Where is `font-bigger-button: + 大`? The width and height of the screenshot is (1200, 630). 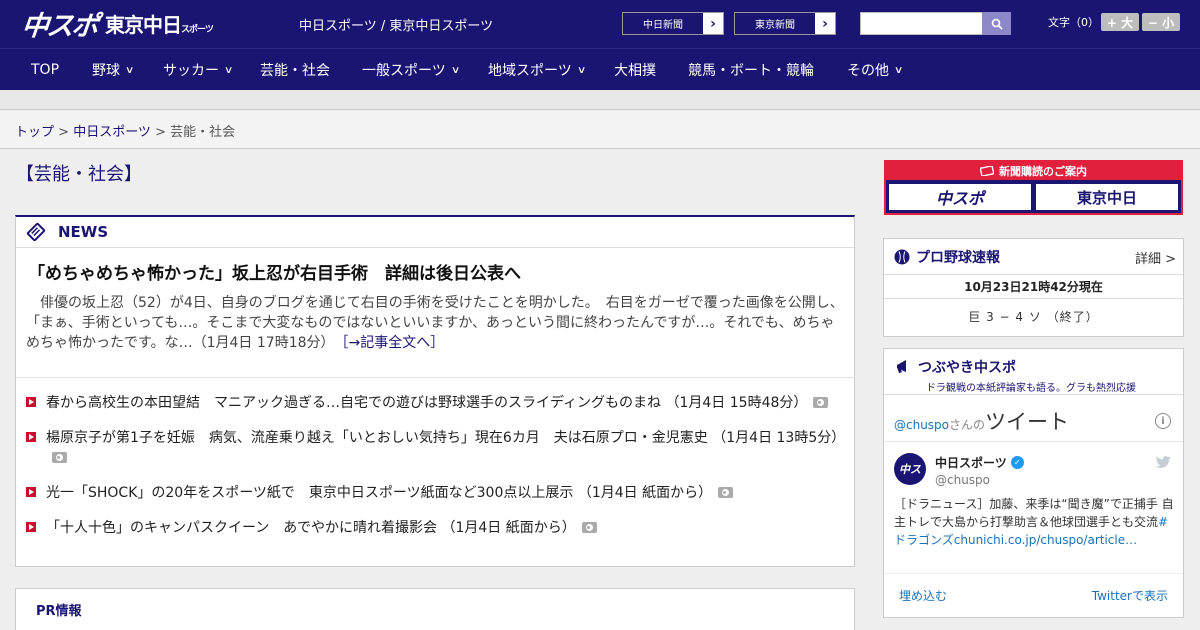 font-bigger-button: + 大 is located at coordinates (1120, 22).